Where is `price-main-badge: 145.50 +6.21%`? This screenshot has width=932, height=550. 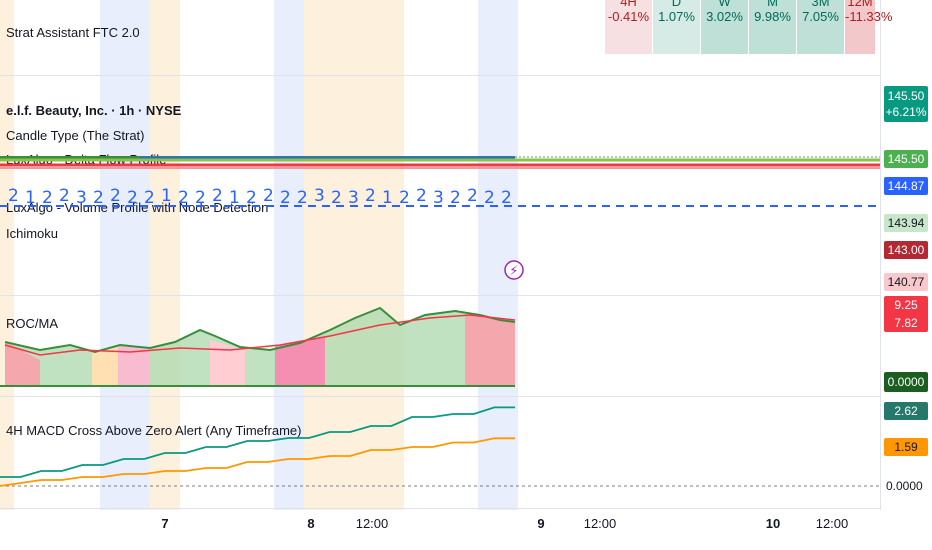 price-main-badge: 145.50 +6.21% is located at coordinates (906, 104).